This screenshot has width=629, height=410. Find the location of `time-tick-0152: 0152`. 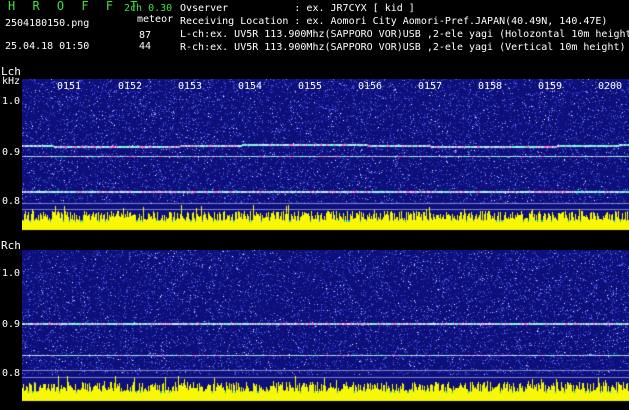

time-tick-0152: 0152 is located at coordinates (130, 86).